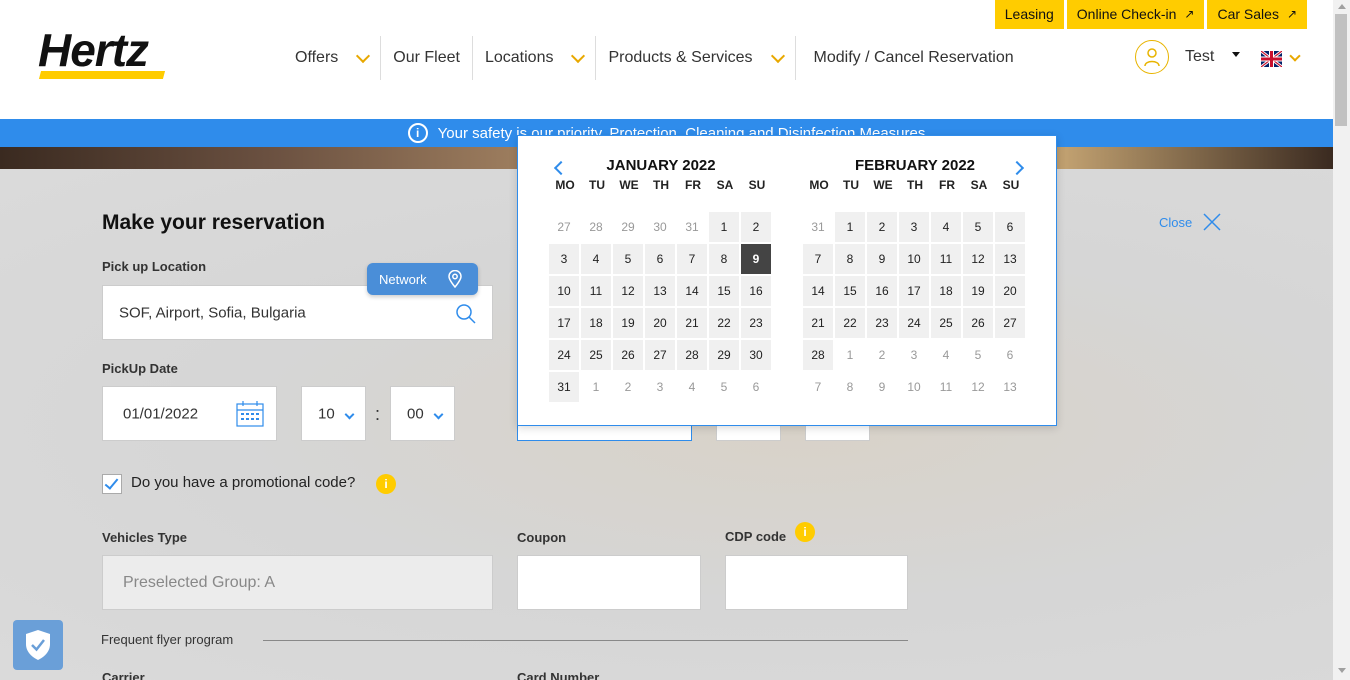 This screenshot has width=1350, height=680. What do you see at coordinates (466, 314) in the screenshot?
I see `search-icon` at bounding box center [466, 314].